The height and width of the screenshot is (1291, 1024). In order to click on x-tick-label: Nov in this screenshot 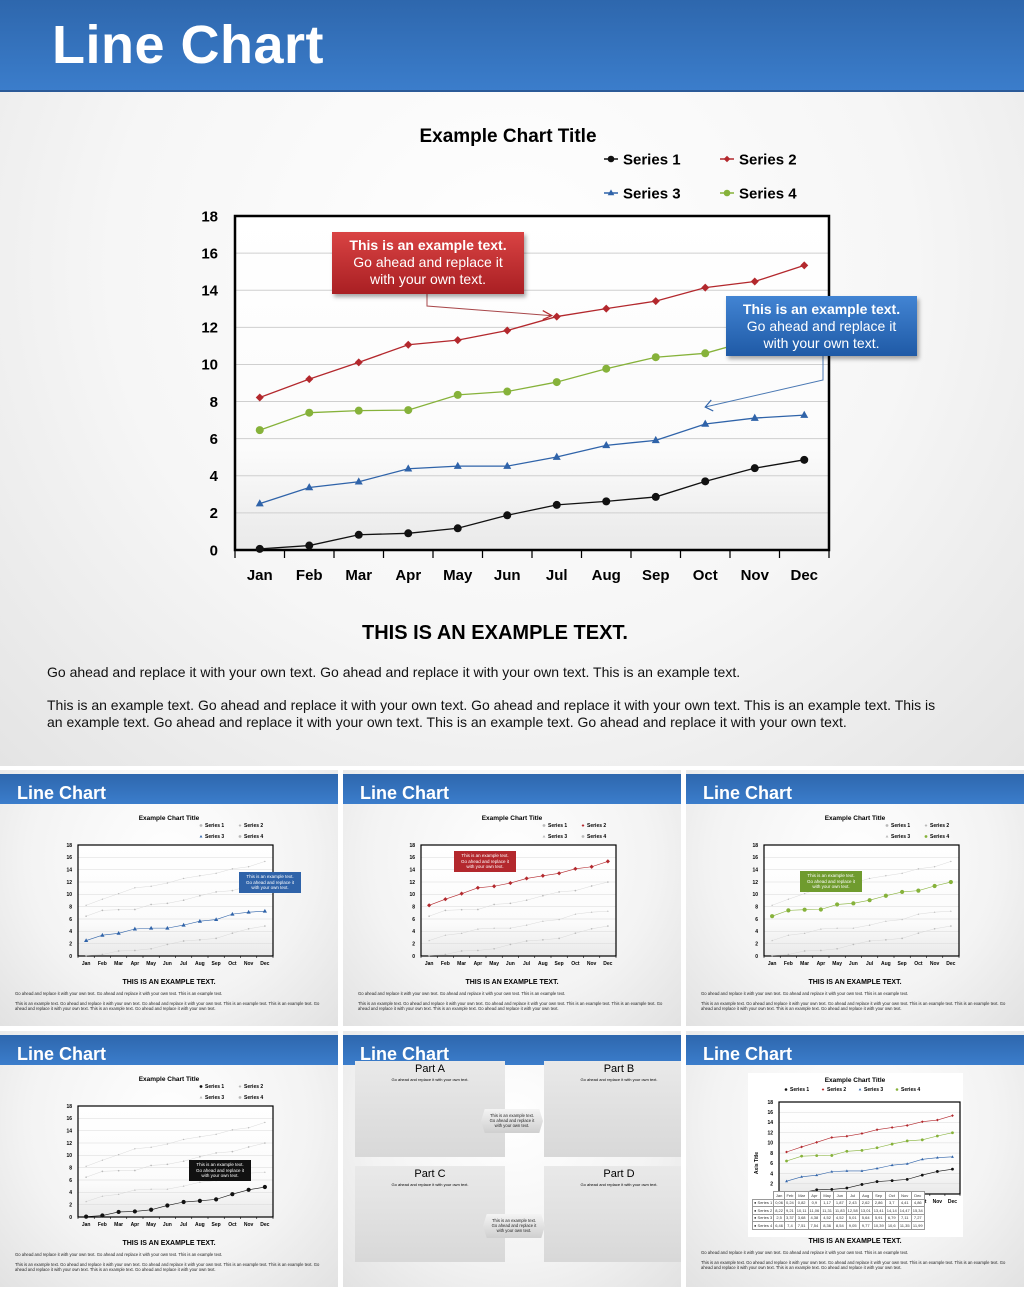, I will do `click(938, 1202)`.